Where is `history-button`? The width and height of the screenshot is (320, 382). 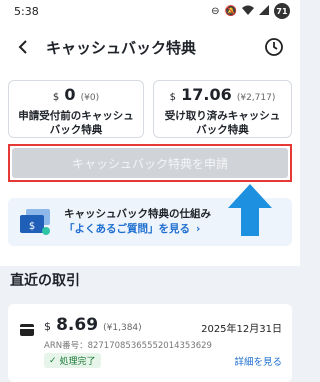
history-button is located at coordinates (274, 47).